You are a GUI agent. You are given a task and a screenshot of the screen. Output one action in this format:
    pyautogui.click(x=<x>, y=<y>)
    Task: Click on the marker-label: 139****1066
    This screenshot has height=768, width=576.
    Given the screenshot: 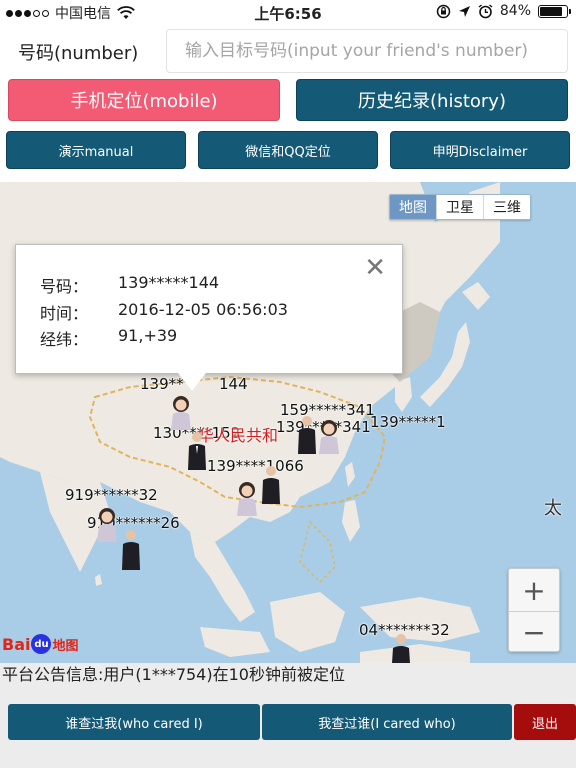 What is the action you would take?
    pyautogui.click(x=255, y=466)
    